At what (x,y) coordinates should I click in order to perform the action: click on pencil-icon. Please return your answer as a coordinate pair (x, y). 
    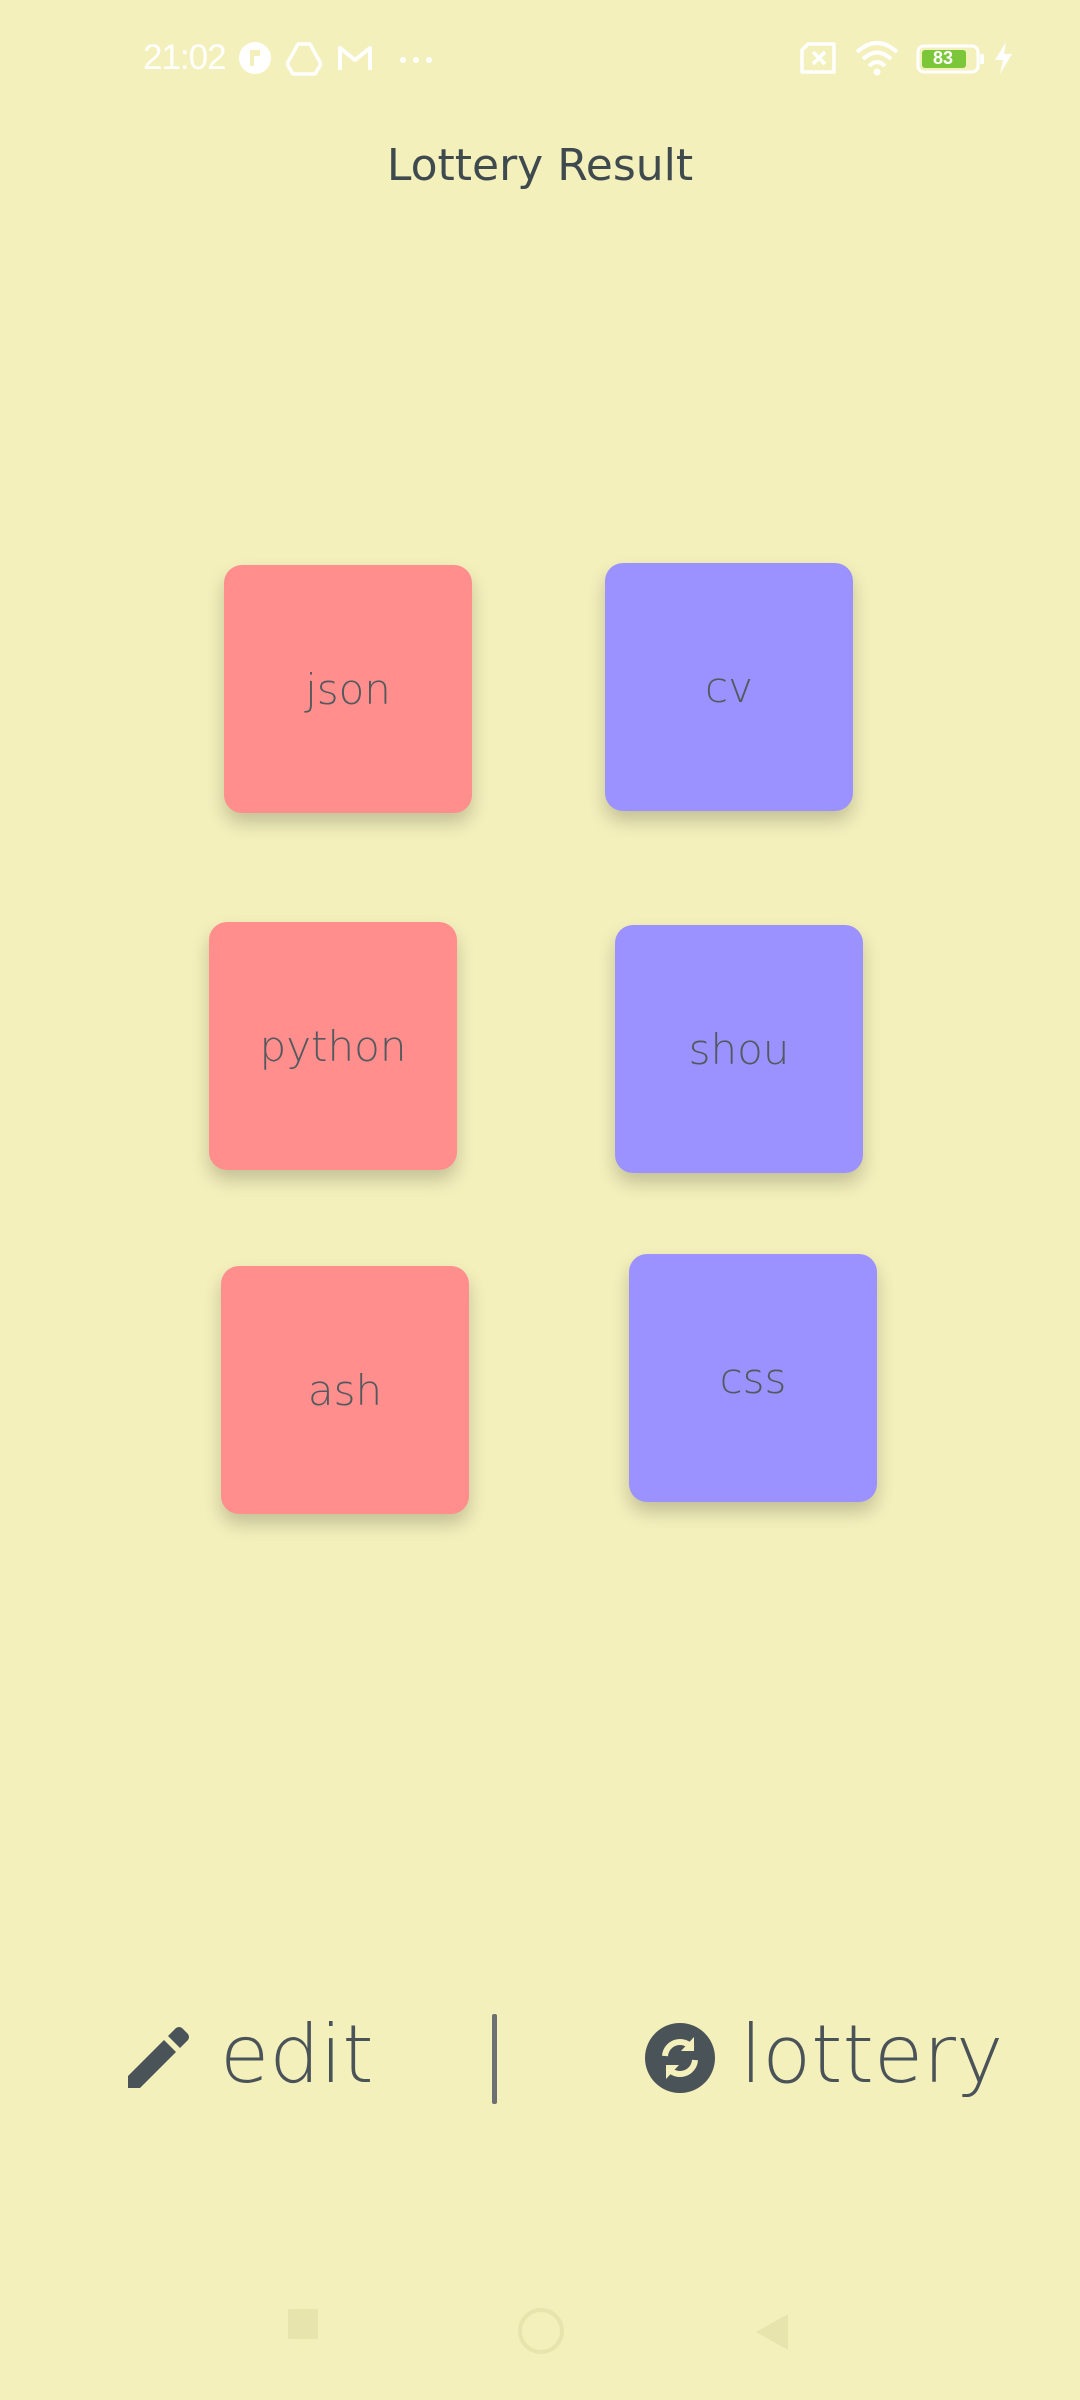
    Looking at the image, I should click on (157, 2059).